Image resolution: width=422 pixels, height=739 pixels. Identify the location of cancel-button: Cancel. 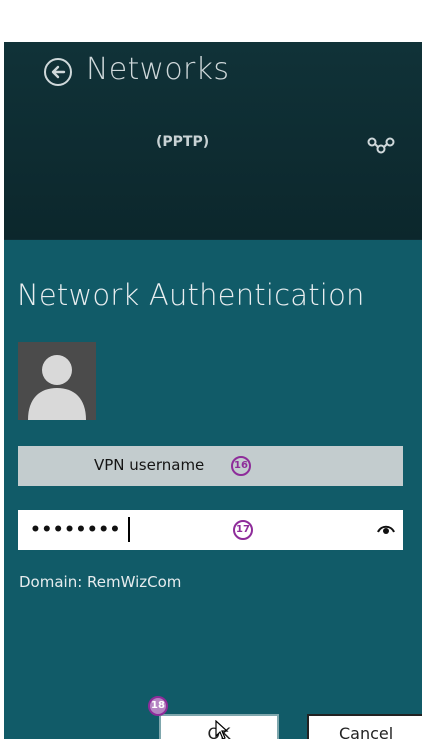
(364, 726).